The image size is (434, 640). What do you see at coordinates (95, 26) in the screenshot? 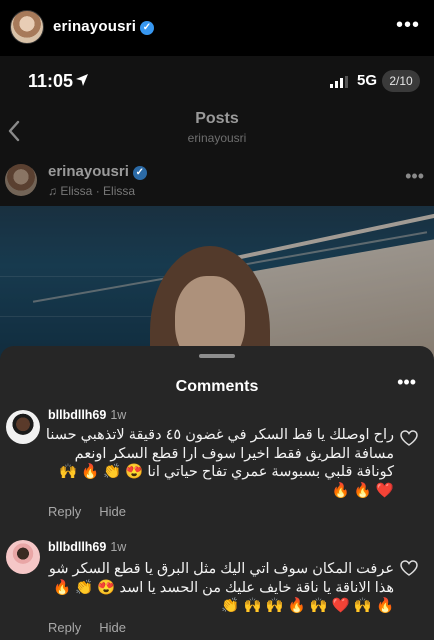
I see `author-username-text: erinayousri` at bounding box center [95, 26].